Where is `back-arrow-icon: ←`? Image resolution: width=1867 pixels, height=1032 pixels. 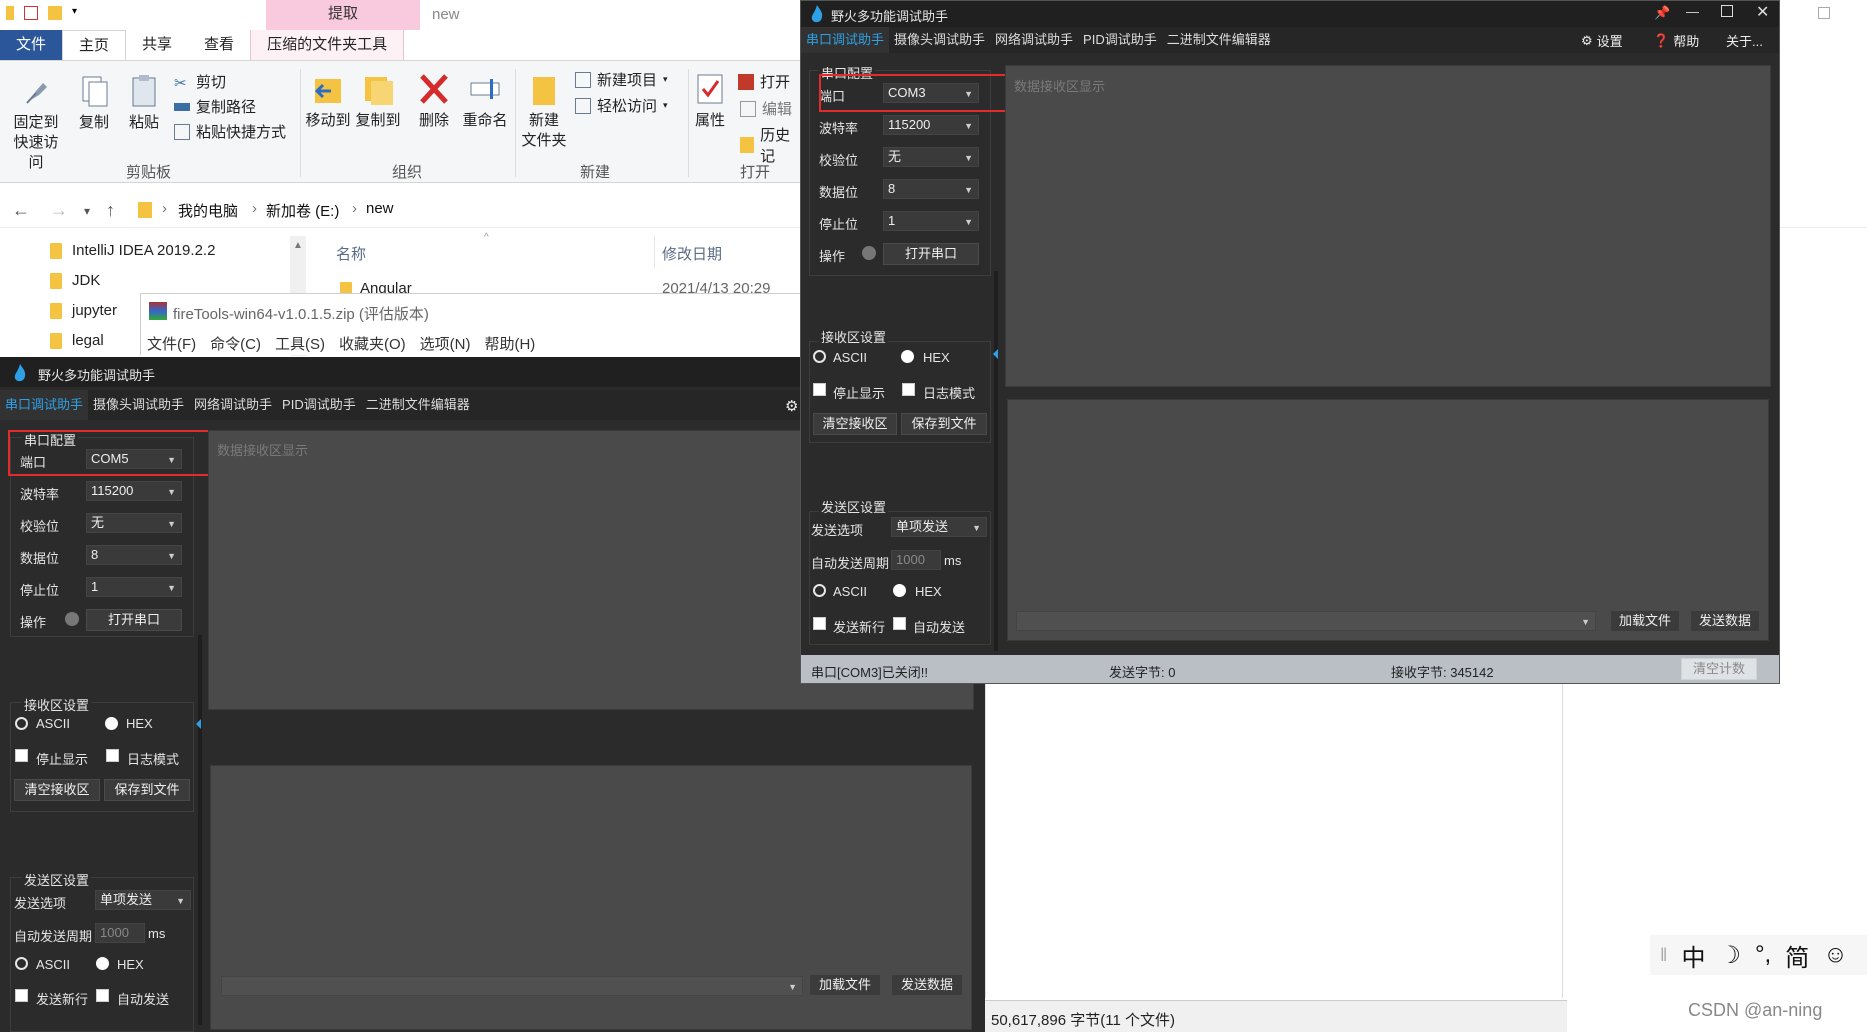
back-arrow-icon: ← is located at coordinates (21, 210).